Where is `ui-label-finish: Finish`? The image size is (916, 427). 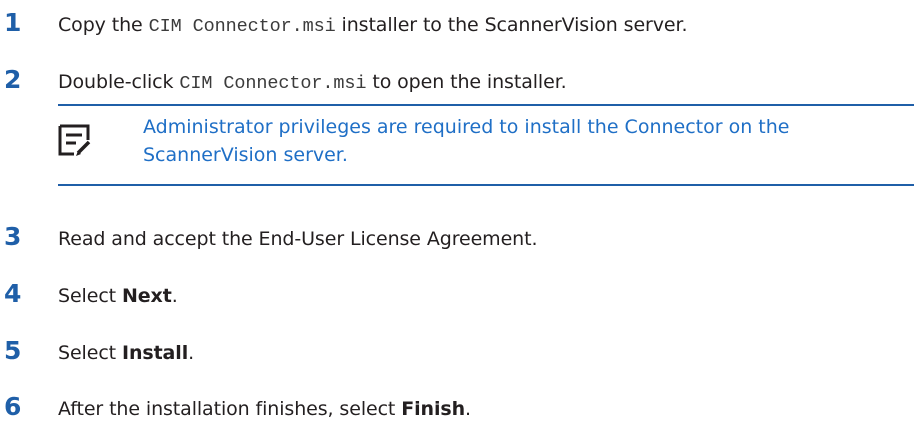 ui-label-finish: Finish is located at coordinates (433, 409).